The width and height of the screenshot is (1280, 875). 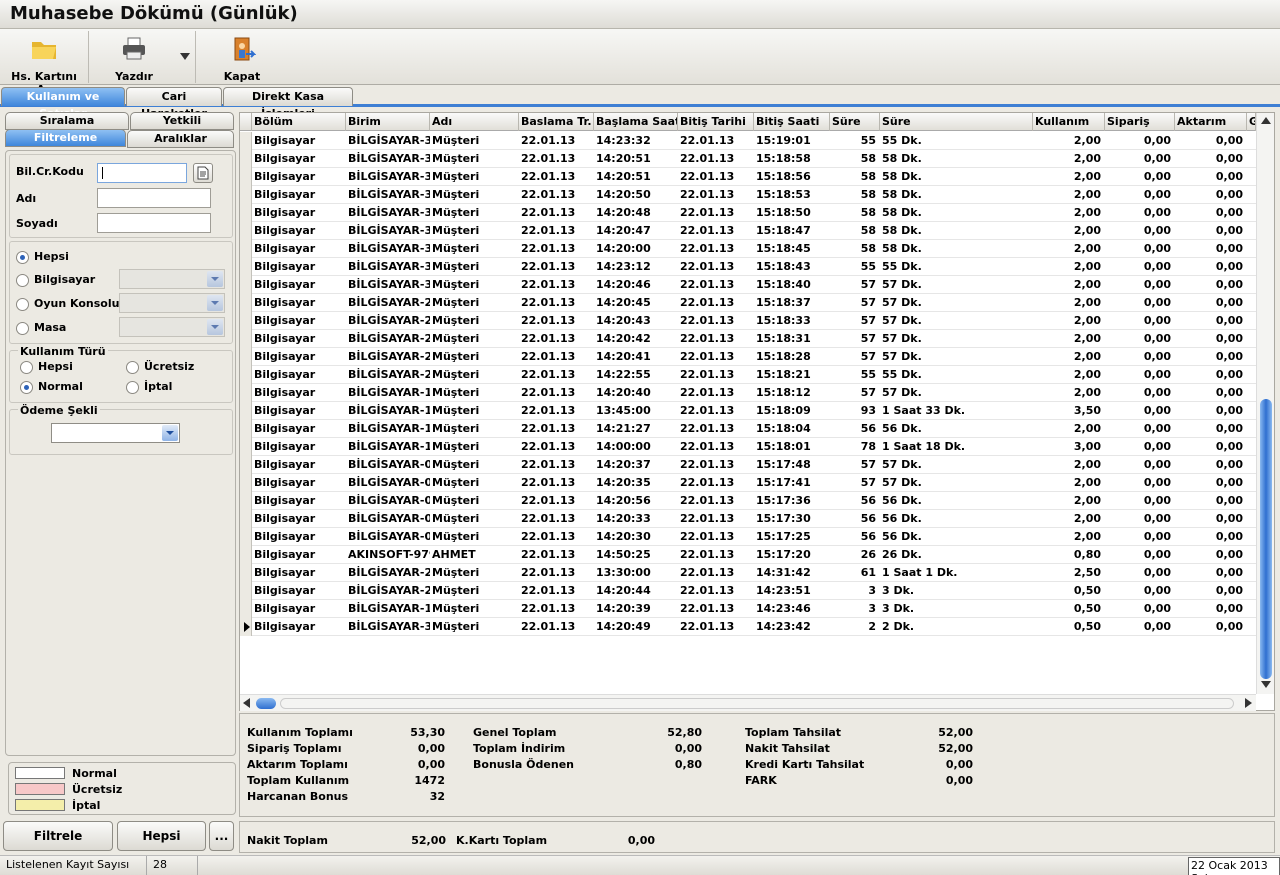 What do you see at coordinates (22, 280) in the screenshot?
I see `device-computer-radio` at bounding box center [22, 280].